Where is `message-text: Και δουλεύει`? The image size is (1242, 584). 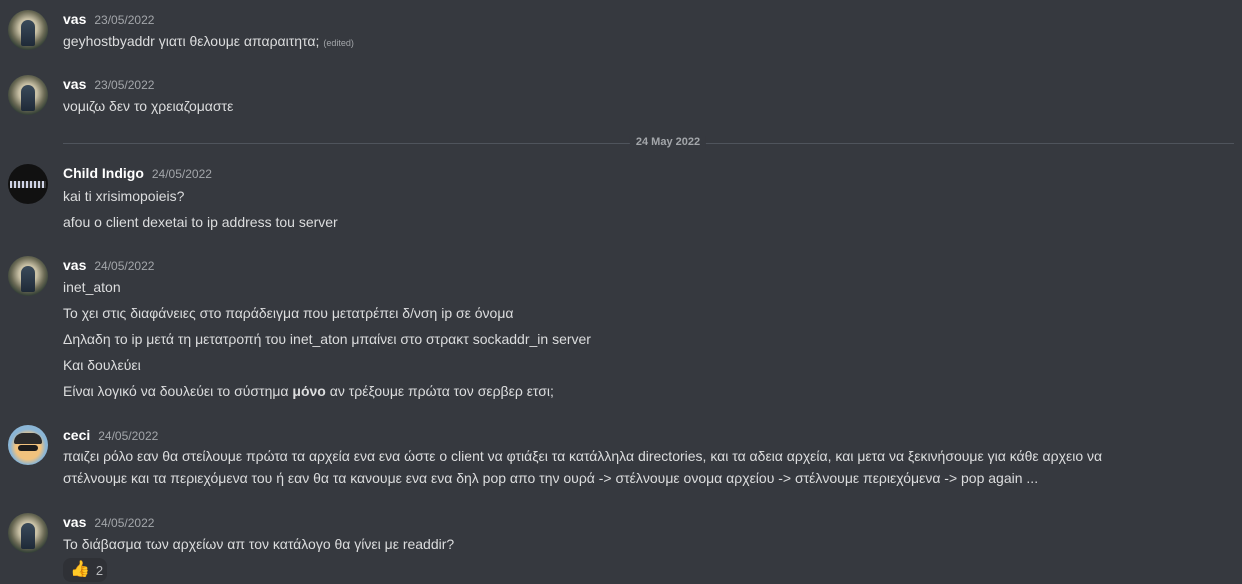
message-text: Και δουλεύει is located at coordinates (102, 365).